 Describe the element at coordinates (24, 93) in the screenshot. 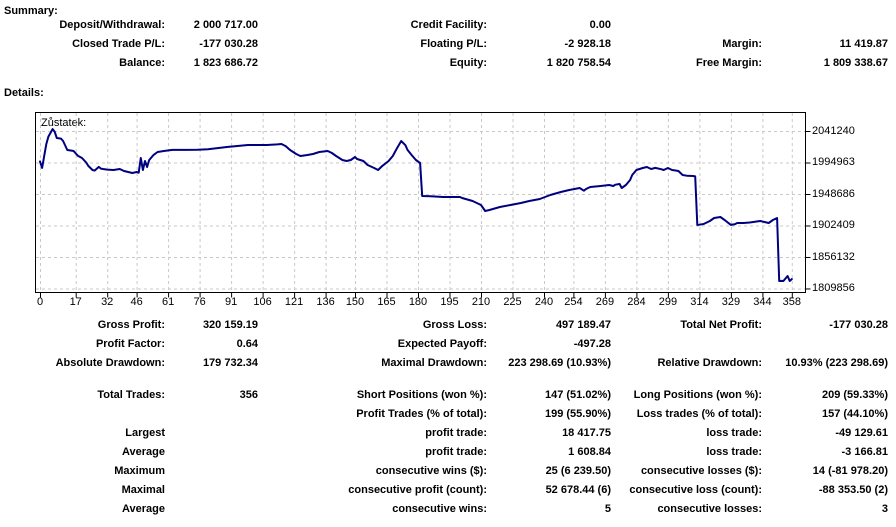

I see `details-heading: Details:` at that location.